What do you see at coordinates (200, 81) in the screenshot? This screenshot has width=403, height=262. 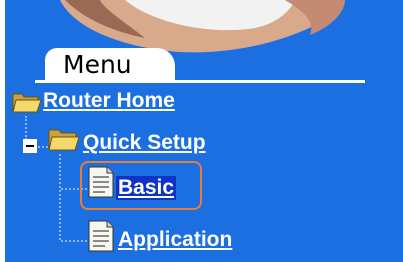 I see `menu-divider` at bounding box center [200, 81].